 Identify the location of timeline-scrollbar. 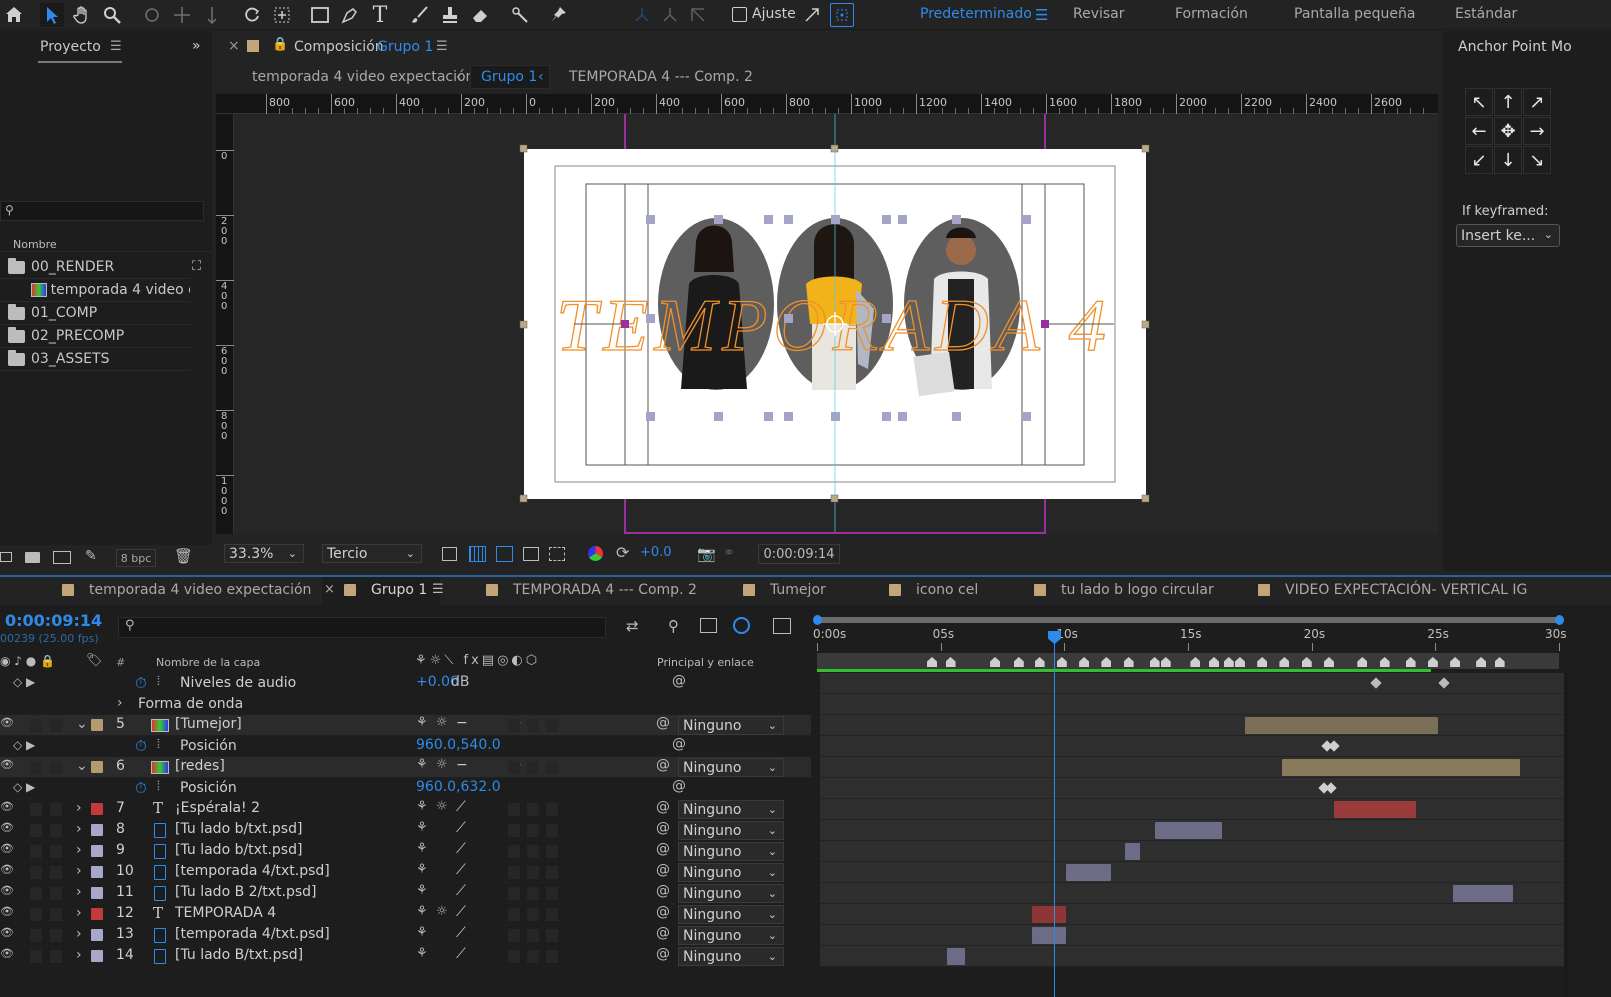
(1566, 835).